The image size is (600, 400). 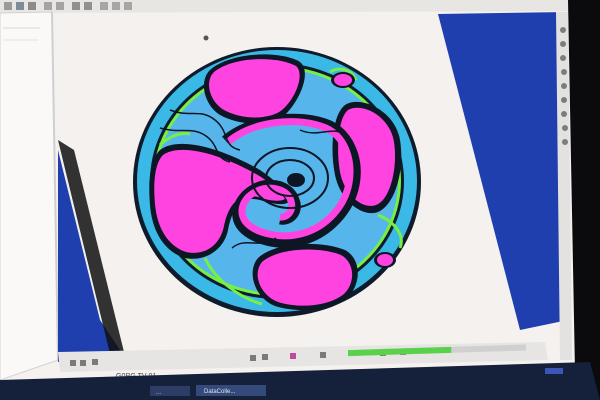 What do you see at coordinates (206, 38) in the screenshot?
I see `mouse-cursor-icon` at bounding box center [206, 38].